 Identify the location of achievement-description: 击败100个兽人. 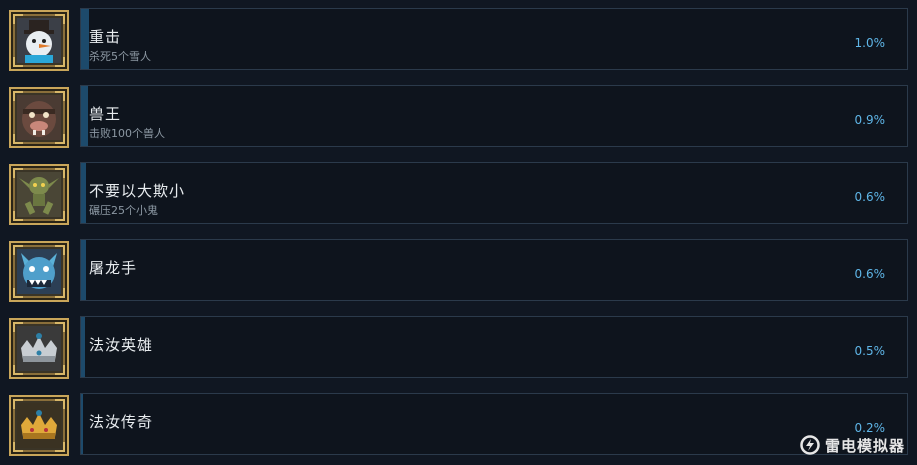
(127, 133).